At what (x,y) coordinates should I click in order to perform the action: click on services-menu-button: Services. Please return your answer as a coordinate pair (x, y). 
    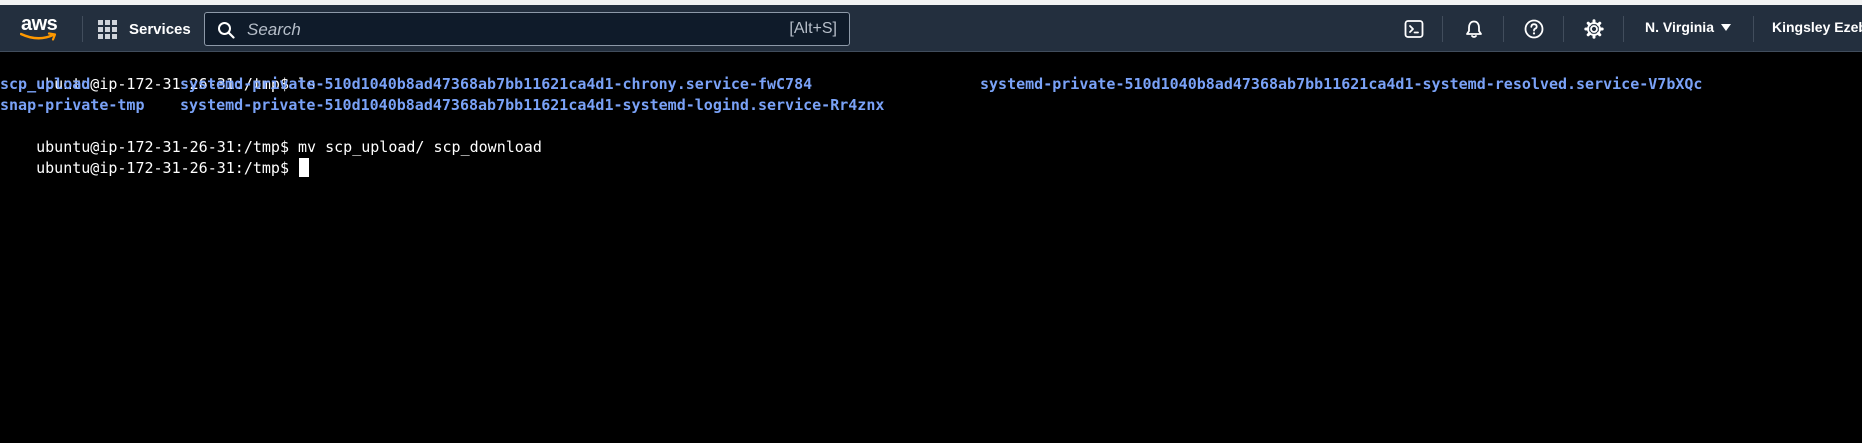
    Looking at the image, I should click on (144, 29).